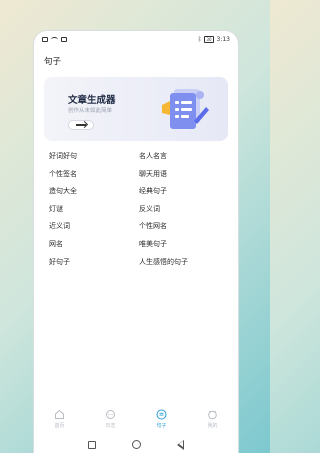 This screenshot has width=320, height=453. I want to click on category-item: 好词好句, so click(94, 160).